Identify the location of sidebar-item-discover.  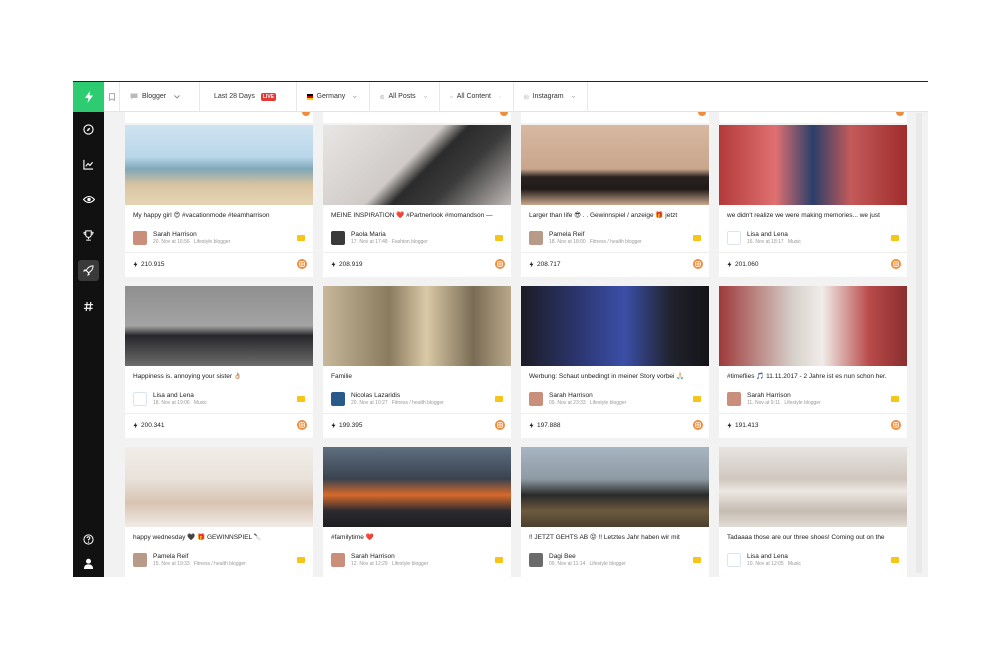
(88, 129).